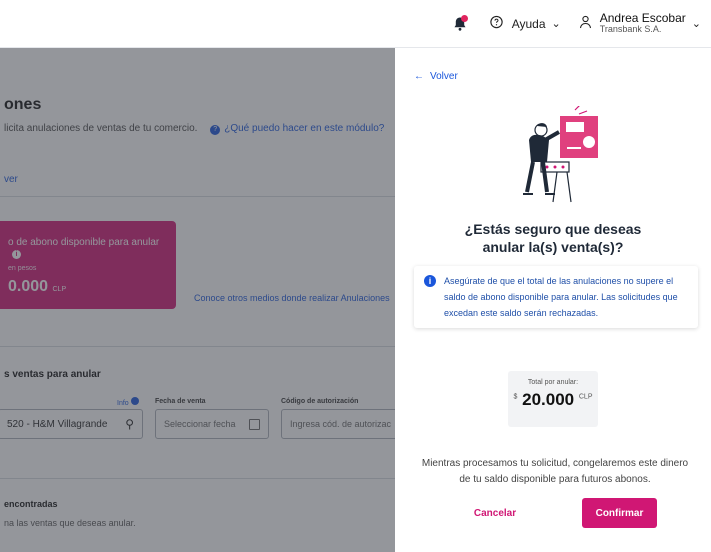 The image size is (711, 552). Describe the element at coordinates (320, 401) in the screenshot. I see `auth-code-label: Código de autorización` at that location.